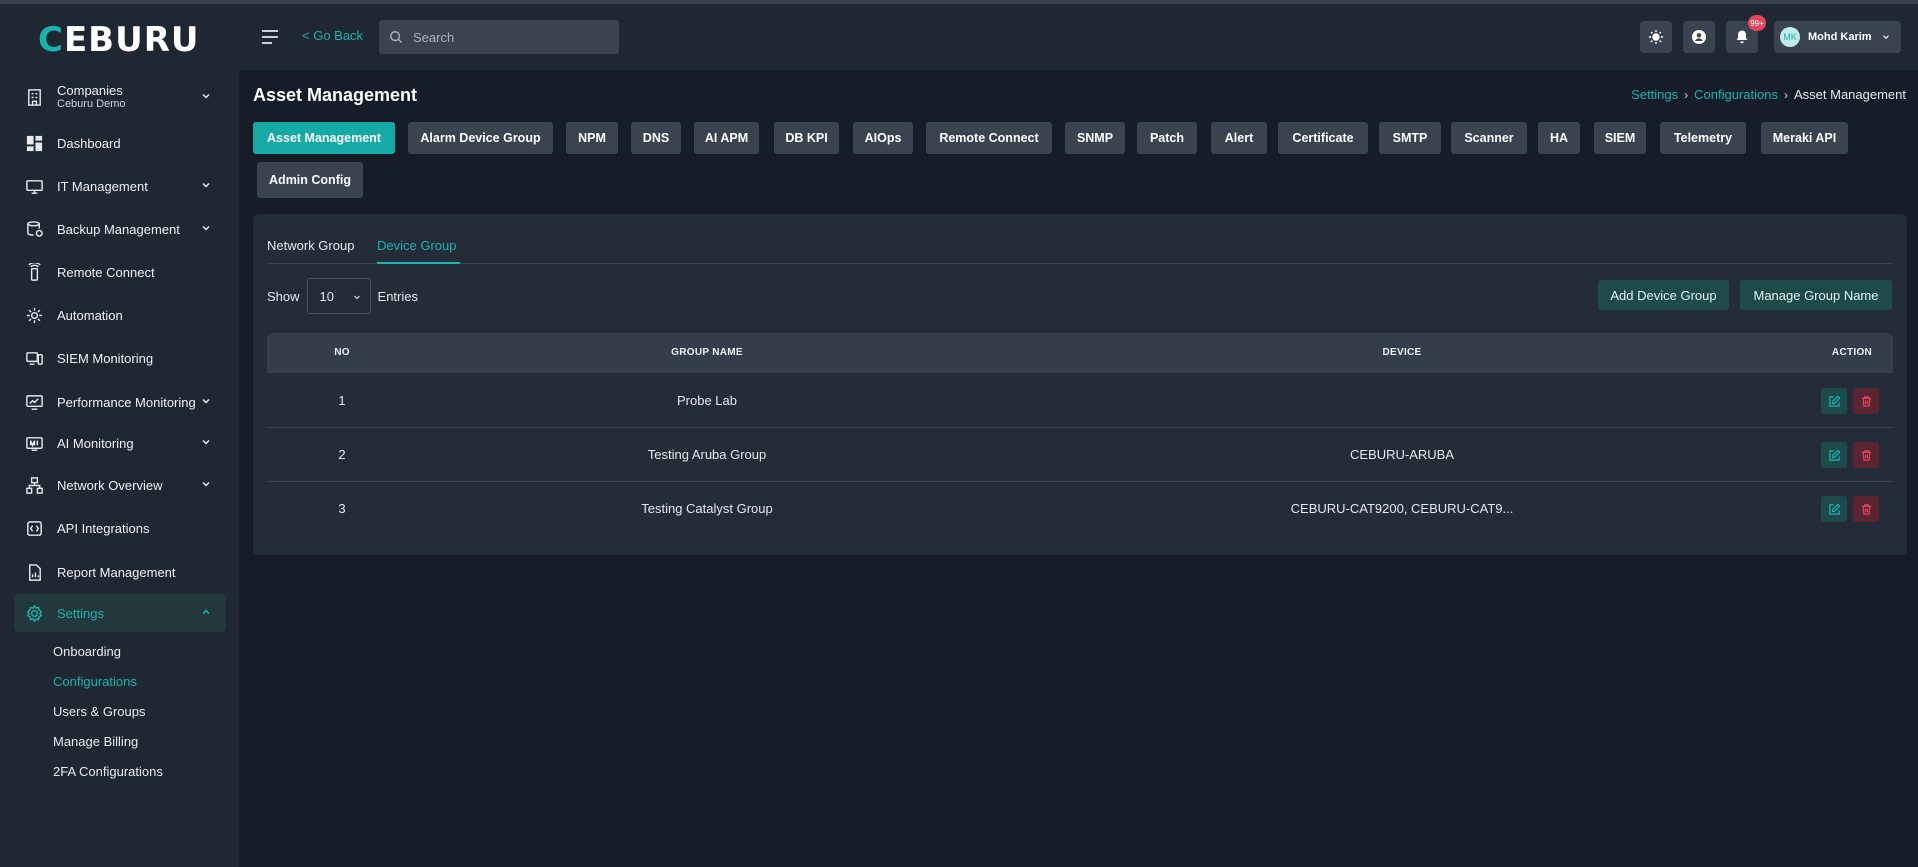 The width and height of the screenshot is (1918, 867). I want to click on network-icon, so click(34, 485).